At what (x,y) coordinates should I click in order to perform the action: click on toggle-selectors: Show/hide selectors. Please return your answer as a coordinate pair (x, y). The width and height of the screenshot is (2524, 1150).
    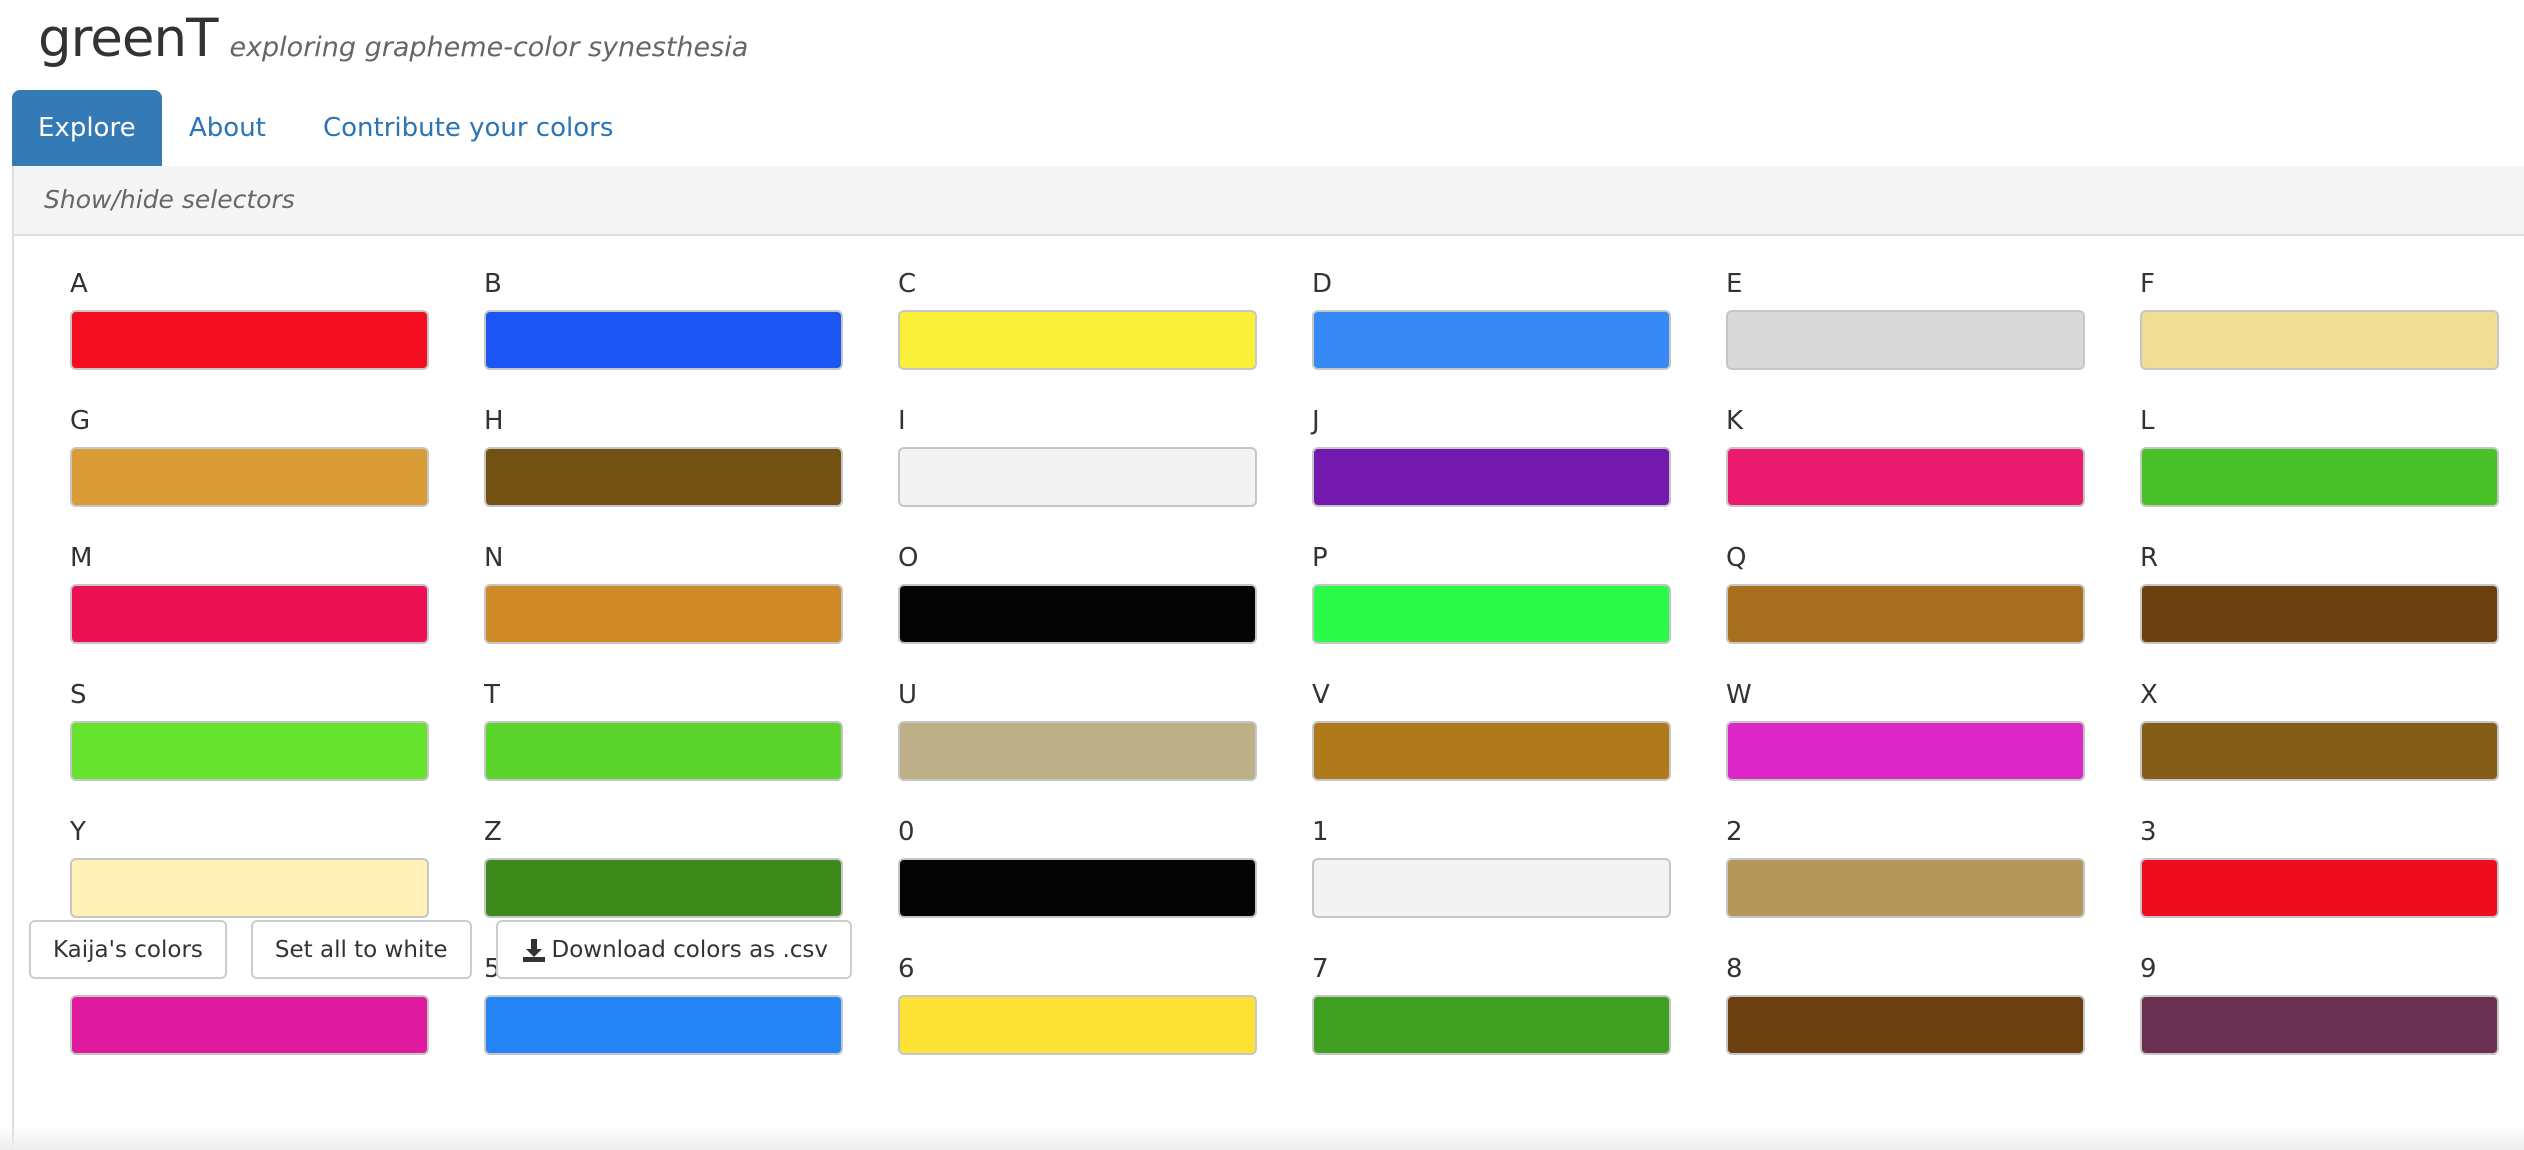
    Looking at the image, I should click on (1269, 201).